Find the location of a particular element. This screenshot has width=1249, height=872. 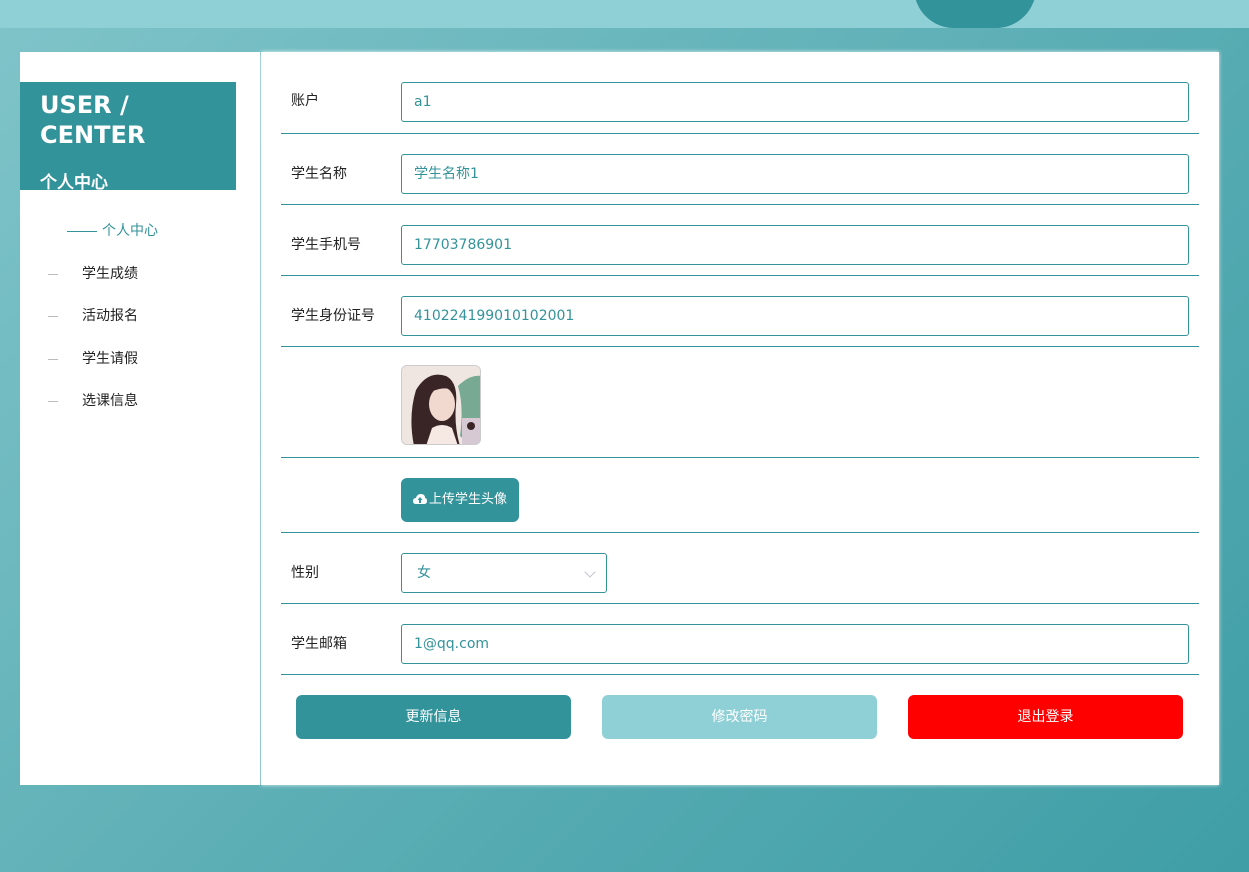

upload-avatar-label: 上传学生头像 is located at coordinates (467, 499).